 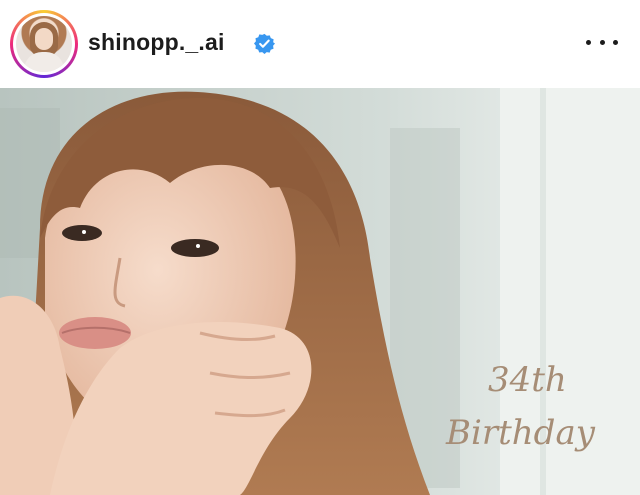 What do you see at coordinates (264, 43) in the screenshot?
I see `verified-badge-icon` at bounding box center [264, 43].